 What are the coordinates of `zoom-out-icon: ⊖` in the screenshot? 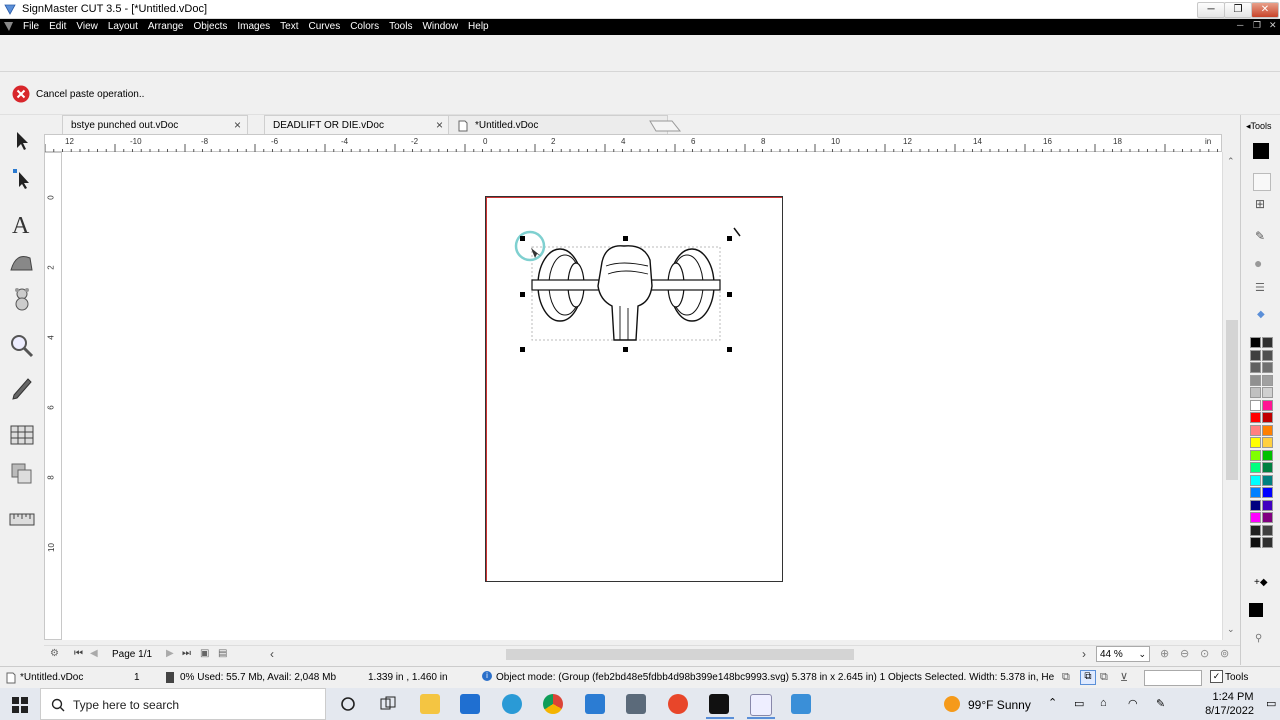 It's located at (1184, 653).